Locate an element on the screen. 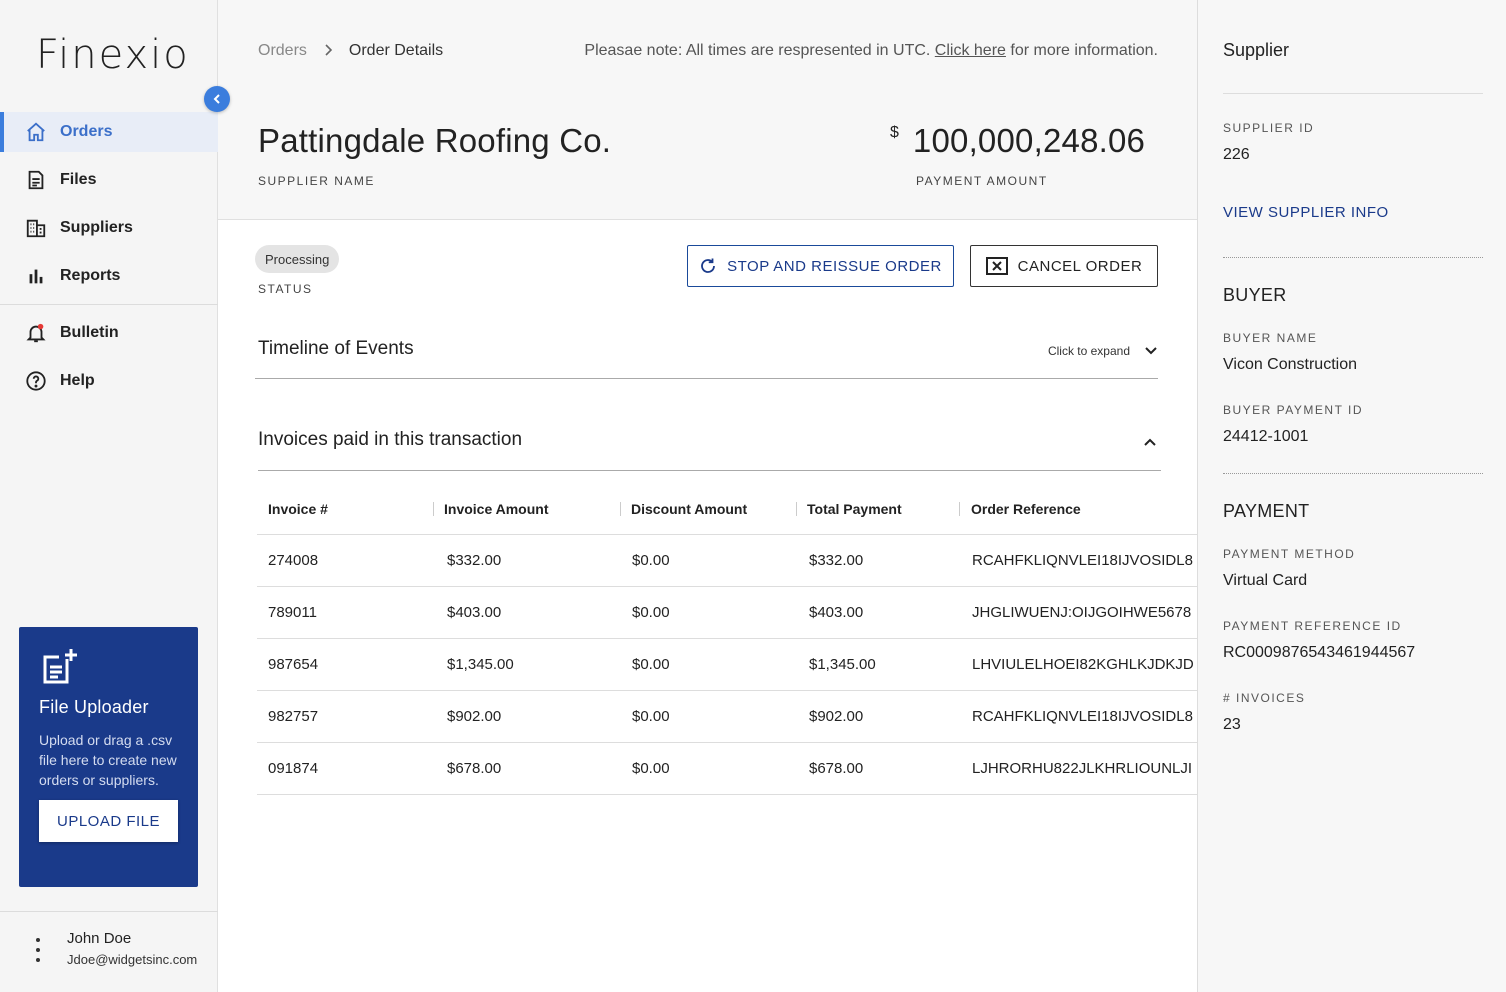 The height and width of the screenshot is (992, 1506). building-icon is located at coordinates (36, 228).